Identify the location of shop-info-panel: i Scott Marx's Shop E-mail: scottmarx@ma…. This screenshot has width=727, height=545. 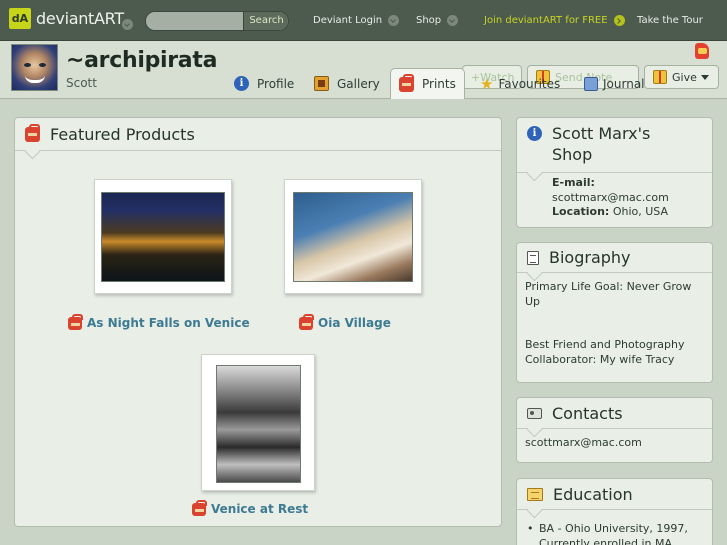
(614, 172).